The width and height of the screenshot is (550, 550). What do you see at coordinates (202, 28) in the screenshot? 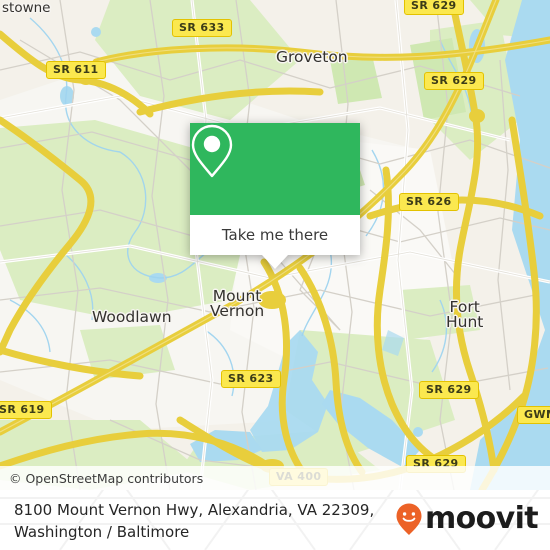
I see `route-shield: SR 633` at bounding box center [202, 28].